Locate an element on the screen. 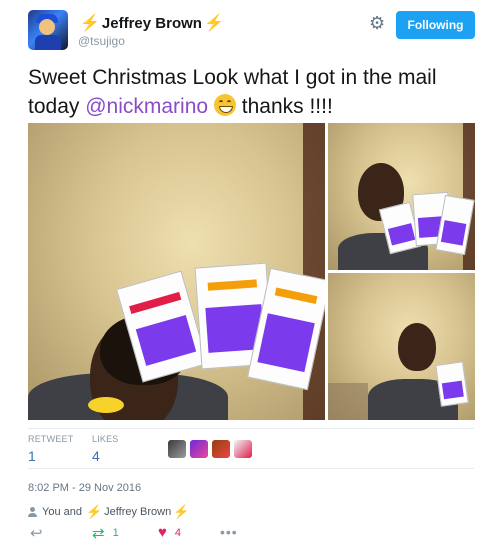 This screenshot has height=550, width=500. retweet-button: ⇄ 1 is located at coordinates (105, 533).